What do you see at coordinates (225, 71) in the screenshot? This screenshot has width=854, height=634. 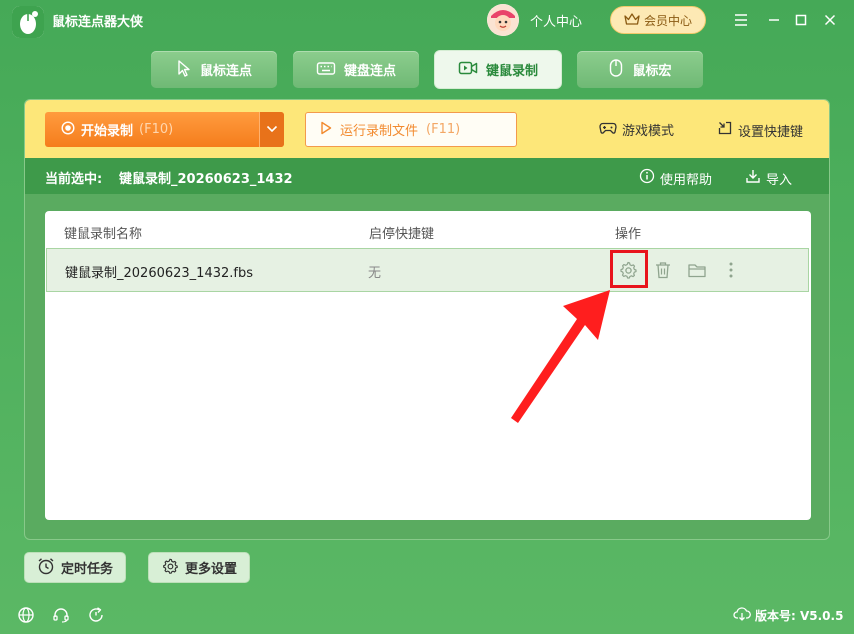 I see `tab-label: 鼠标连点` at bounding box center [225, 71].